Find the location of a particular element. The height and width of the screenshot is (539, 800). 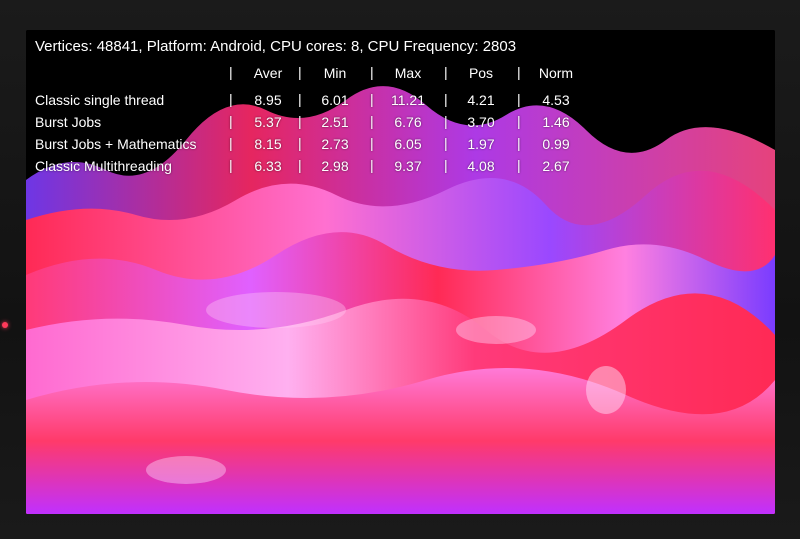

cell-norm: 0.99 is located at coordinates (556, 144).